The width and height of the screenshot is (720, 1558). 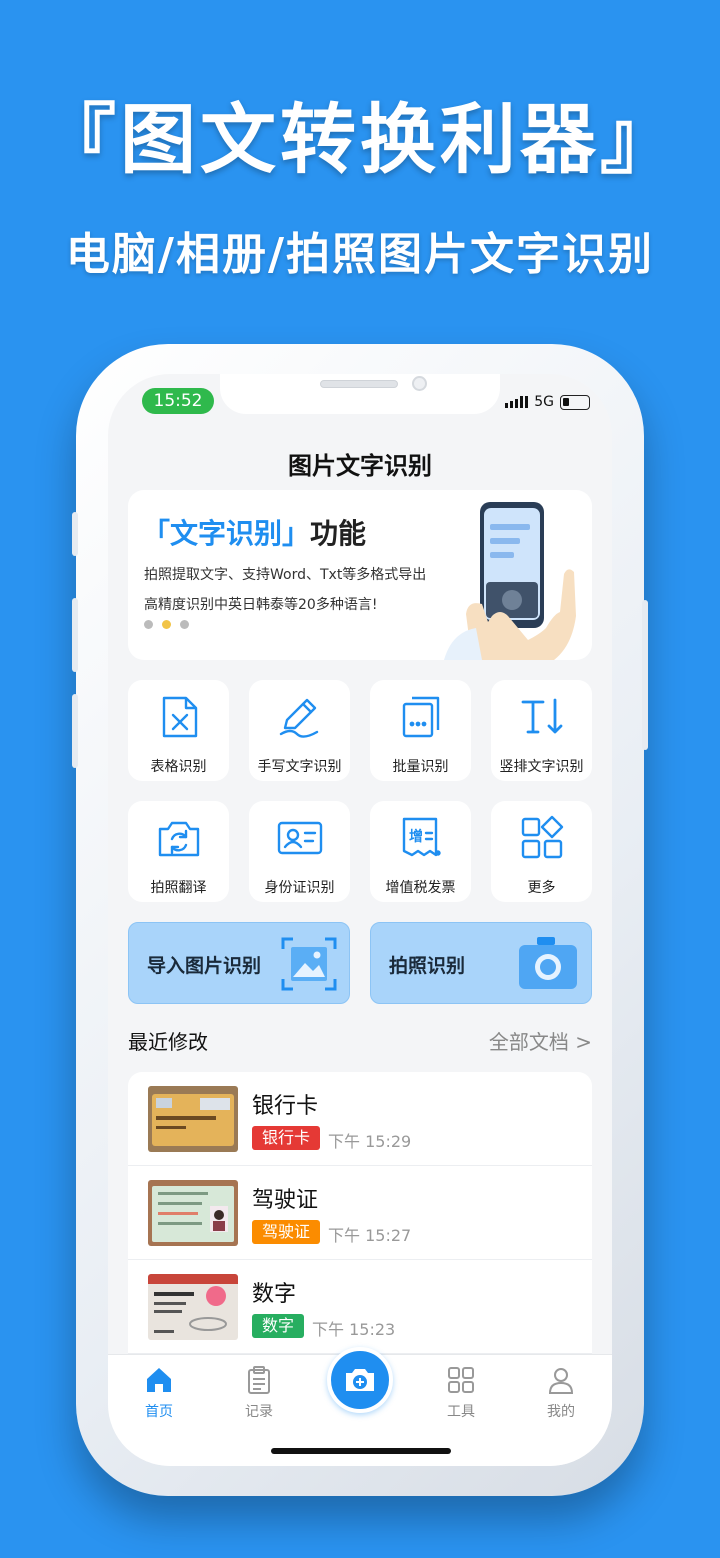 I want to click on all-documents-link: 全部文档 >, so click(x=540, y=1040).